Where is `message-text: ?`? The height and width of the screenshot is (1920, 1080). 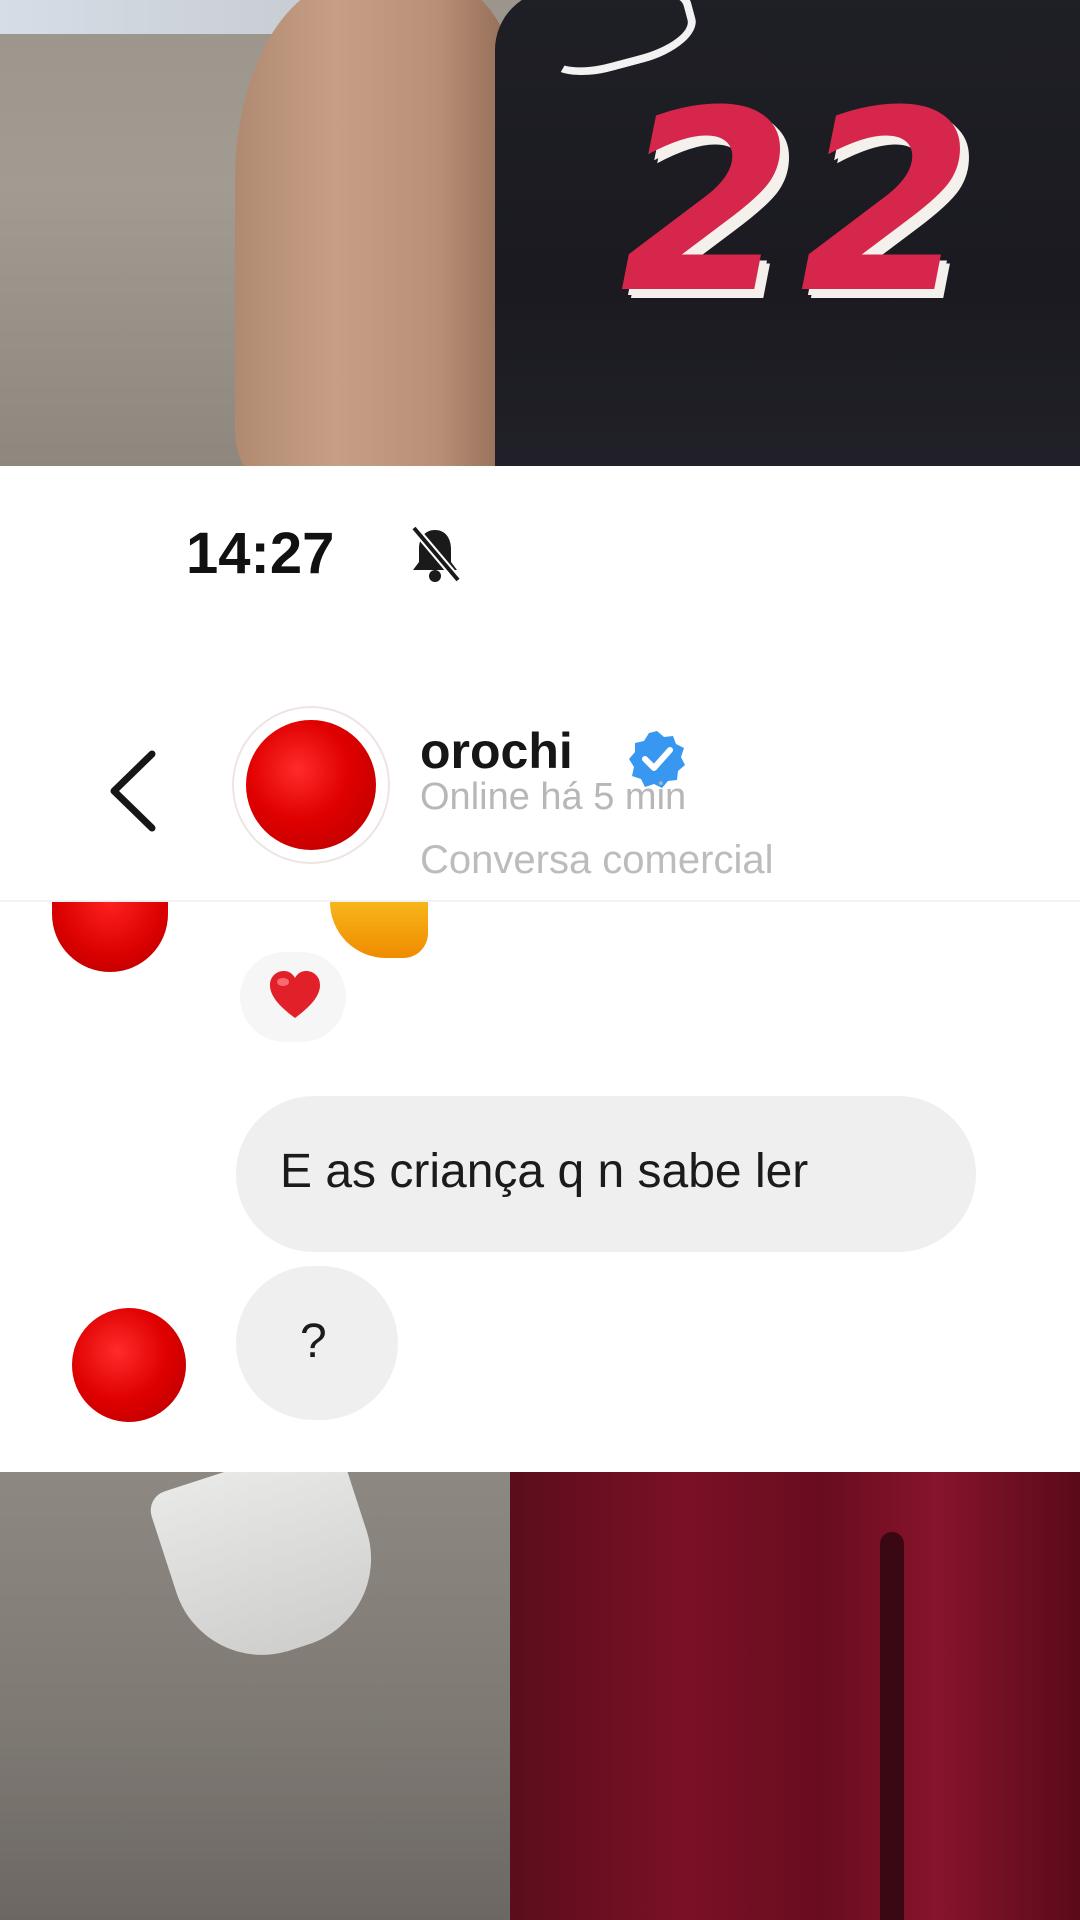
message-text: ? is located at coordinates (313, 1341).